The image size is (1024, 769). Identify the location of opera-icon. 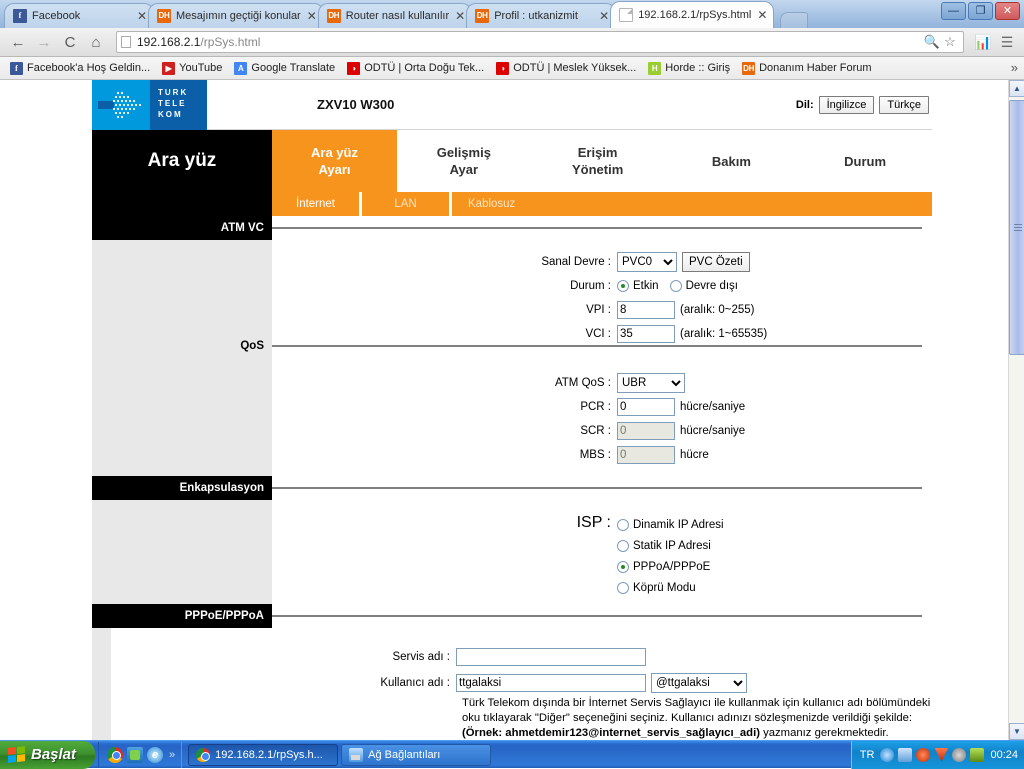
(923, 755).